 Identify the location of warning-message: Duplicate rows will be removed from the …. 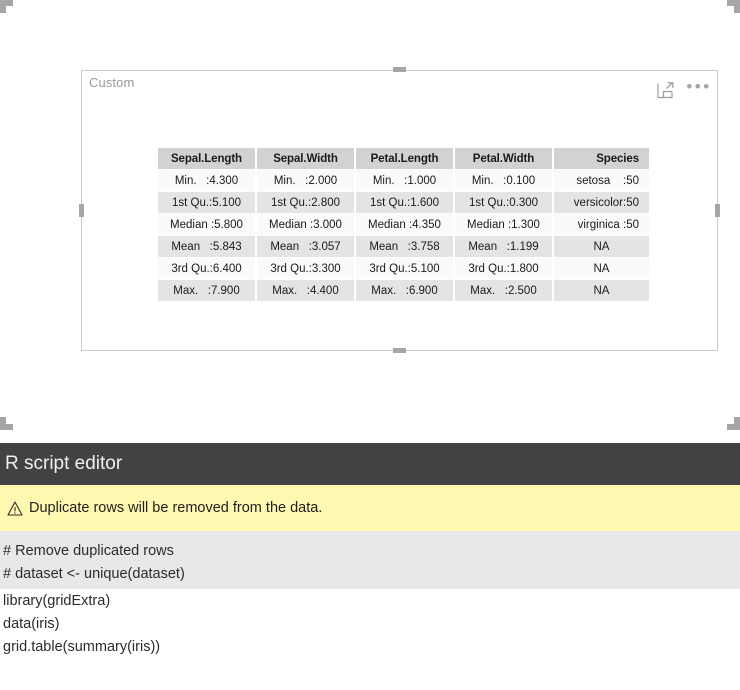
(176, 508).